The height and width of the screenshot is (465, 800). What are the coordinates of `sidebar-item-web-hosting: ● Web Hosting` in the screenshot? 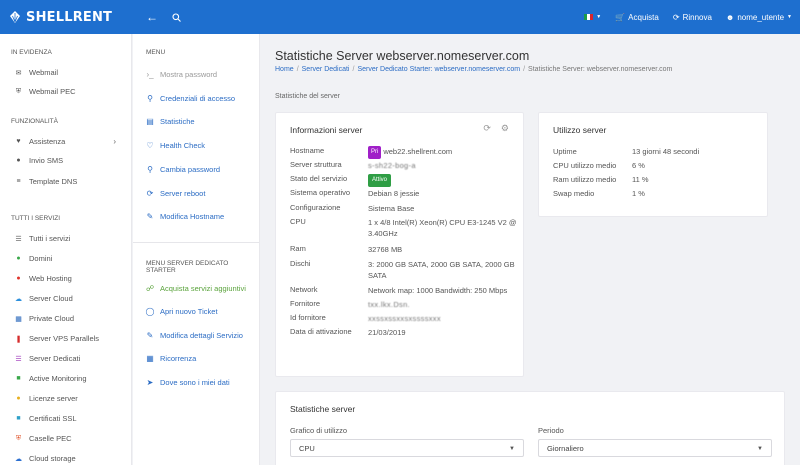 It's located at (43, 278).